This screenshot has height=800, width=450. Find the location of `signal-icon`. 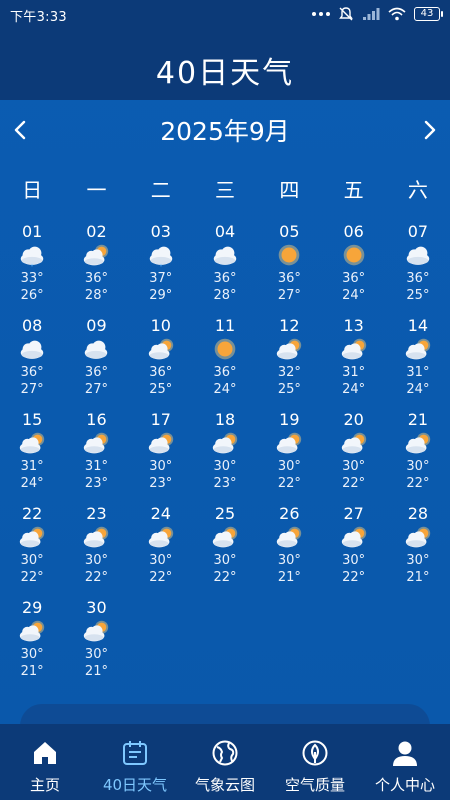

signal-icon is located at coordinates (371, 14).